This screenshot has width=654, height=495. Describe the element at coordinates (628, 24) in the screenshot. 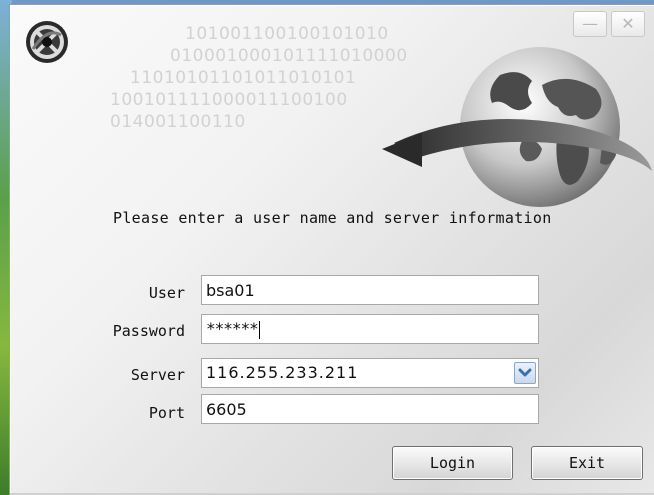

I see `close-button: ✕` at that location.